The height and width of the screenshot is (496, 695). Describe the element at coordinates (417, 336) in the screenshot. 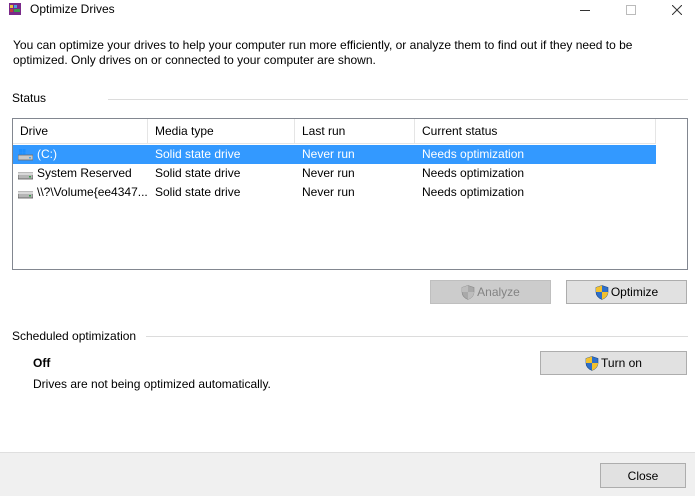

I see `scheduled-divider` at that location.